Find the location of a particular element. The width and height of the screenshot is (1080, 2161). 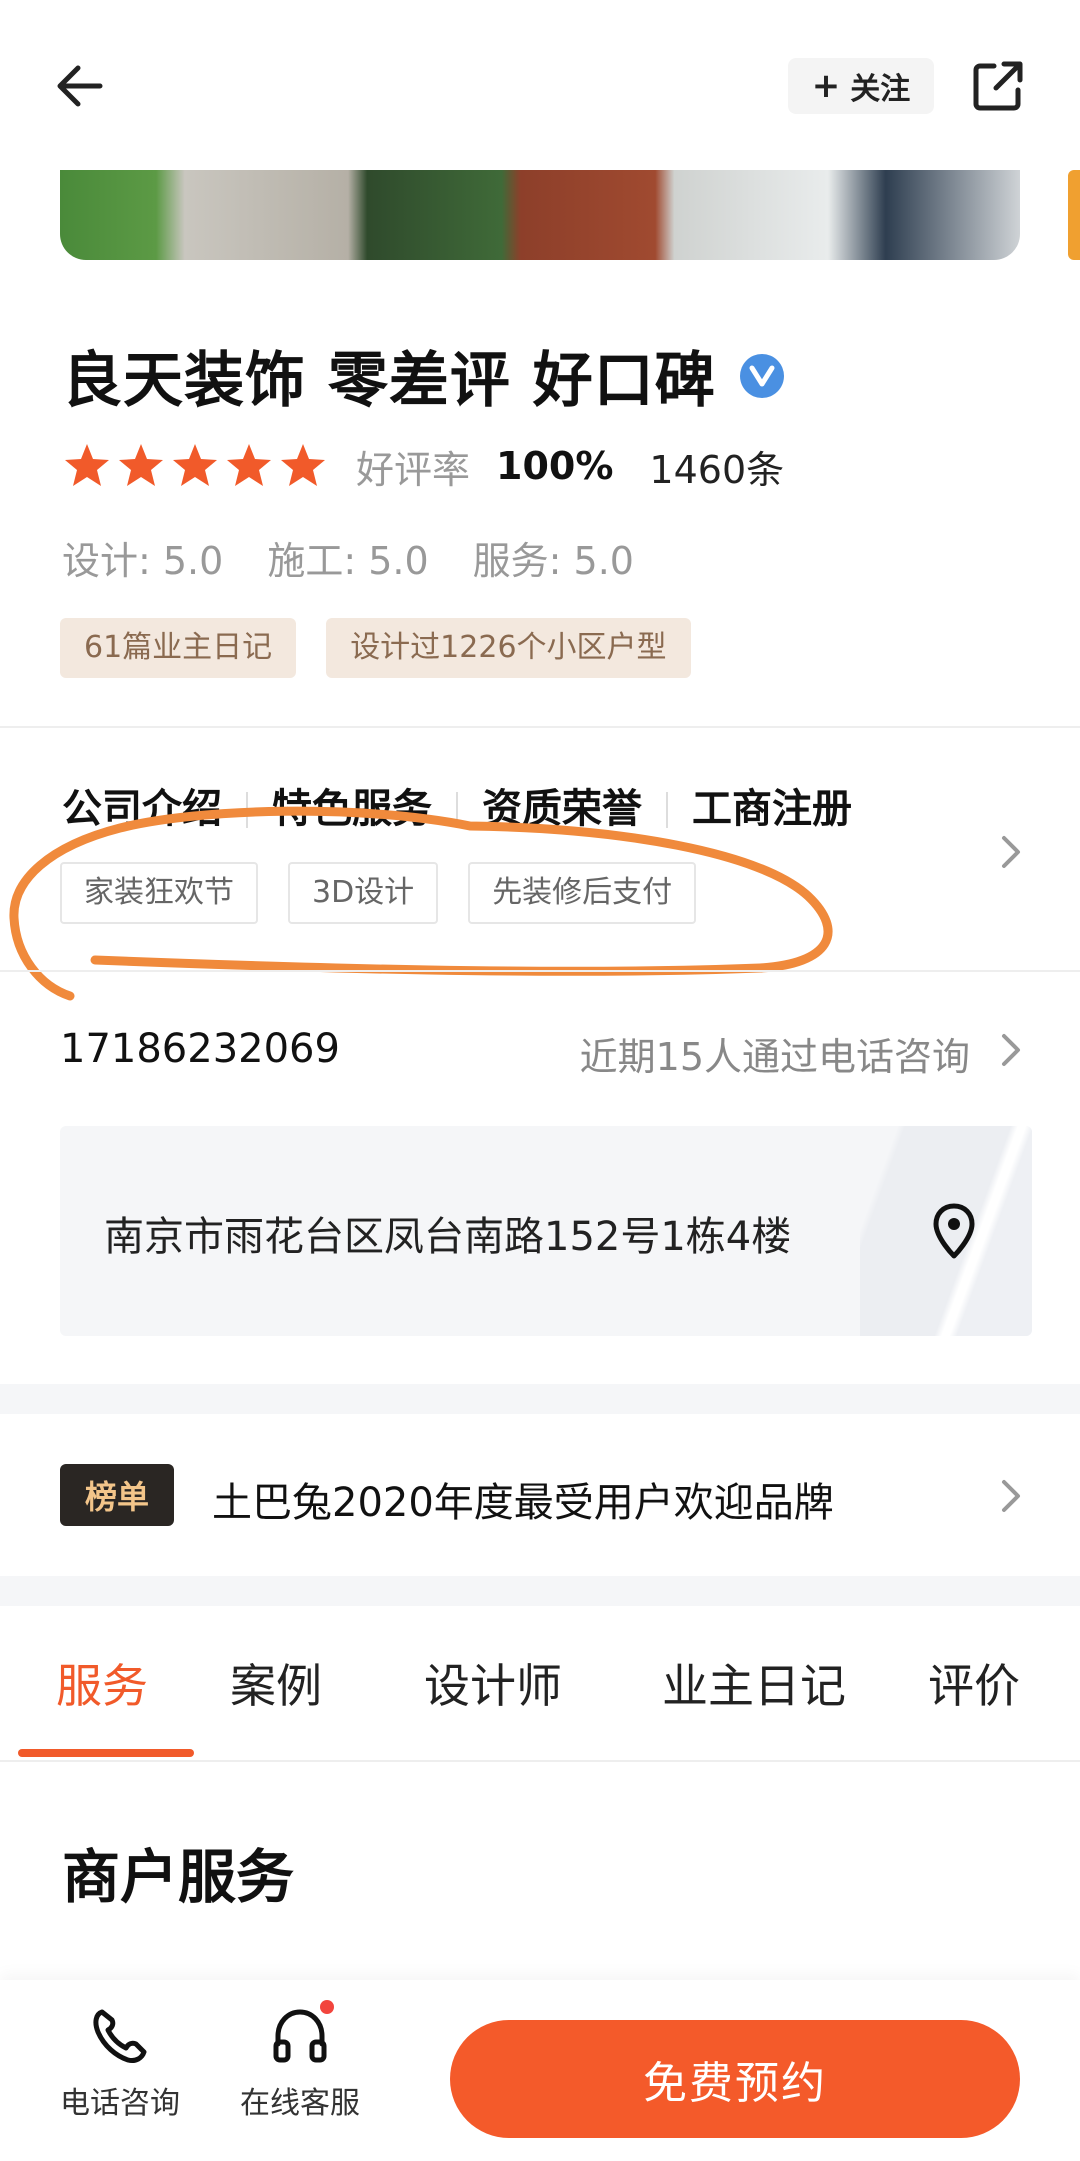

address-card: 南京市雨花台区凤台南路152号1栋4楼 is located at coordinates (546, 1231).